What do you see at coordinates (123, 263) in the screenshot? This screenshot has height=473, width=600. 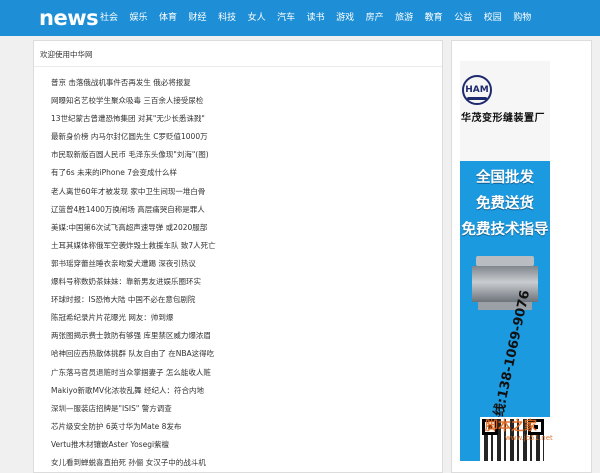 I see `news-link: 郭书瑶穿蕾丝睡衣亲吻爱犬遭踢 深夜引热议` at bounding box center [123, 263].